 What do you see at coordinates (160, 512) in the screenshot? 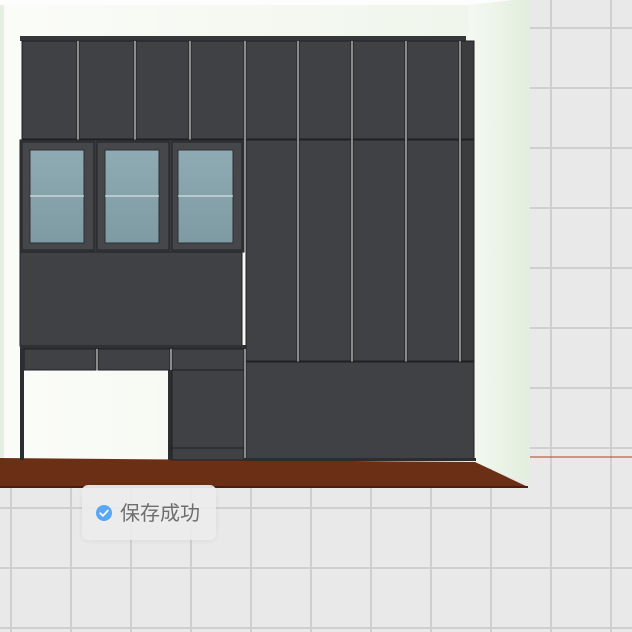
I see `toast-message: 保存成功` at bounding box center [160, 512].